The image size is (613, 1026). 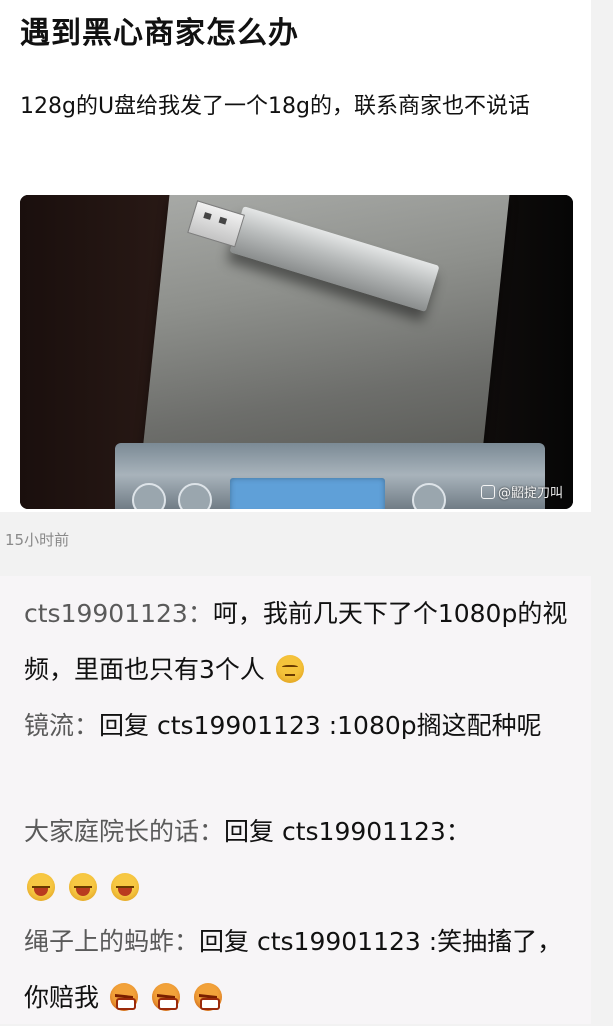 I want to click on comment-author: 大家庭院长的话：, so click(x=124, y=831).